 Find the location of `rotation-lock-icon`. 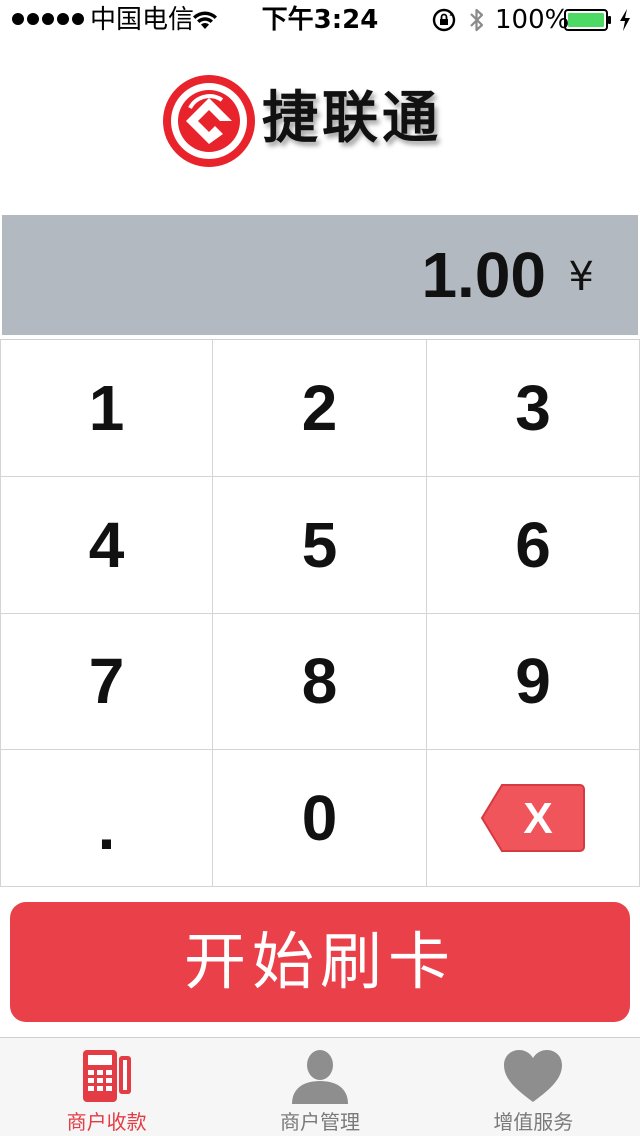

rotation-lock-icon is located at coordinates (444, 20).